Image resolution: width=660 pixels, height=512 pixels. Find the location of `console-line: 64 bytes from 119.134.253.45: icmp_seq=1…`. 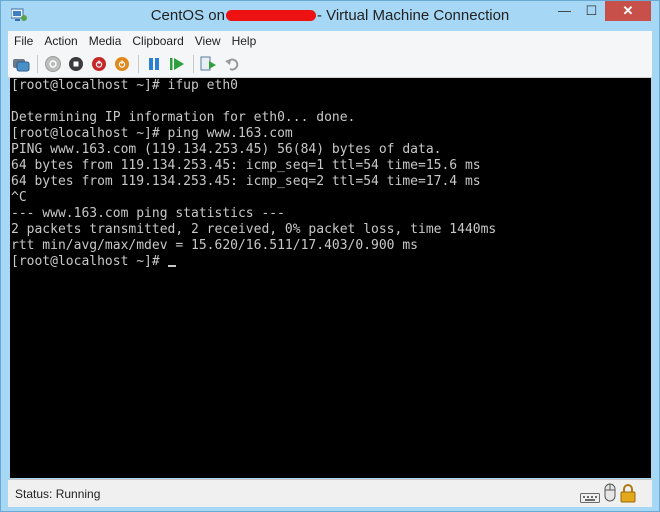

console-line: 64 bytes from 119.134.253.45: icmp_seq=1… is located at coordinates (246, 165).